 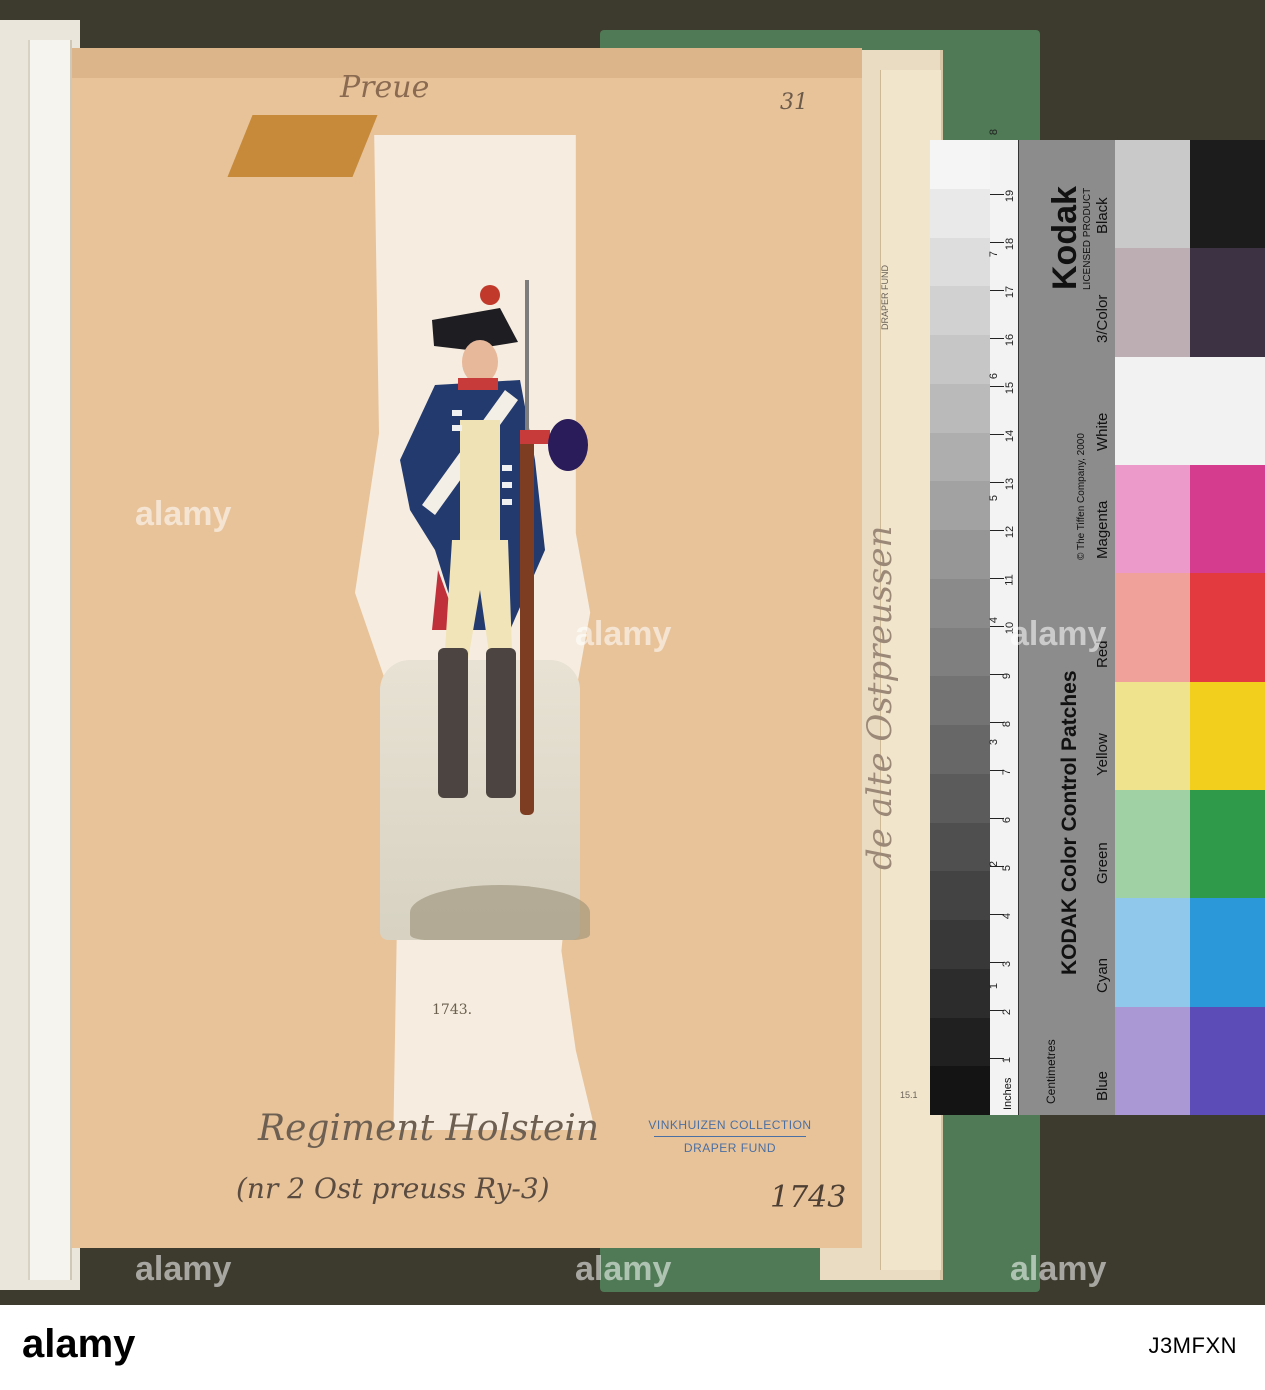 What do you see at coordinates (730, 1148) in the screenshot?
I see `stamp-fund: DRAPER FUND` at bounding box center [730, 1148].